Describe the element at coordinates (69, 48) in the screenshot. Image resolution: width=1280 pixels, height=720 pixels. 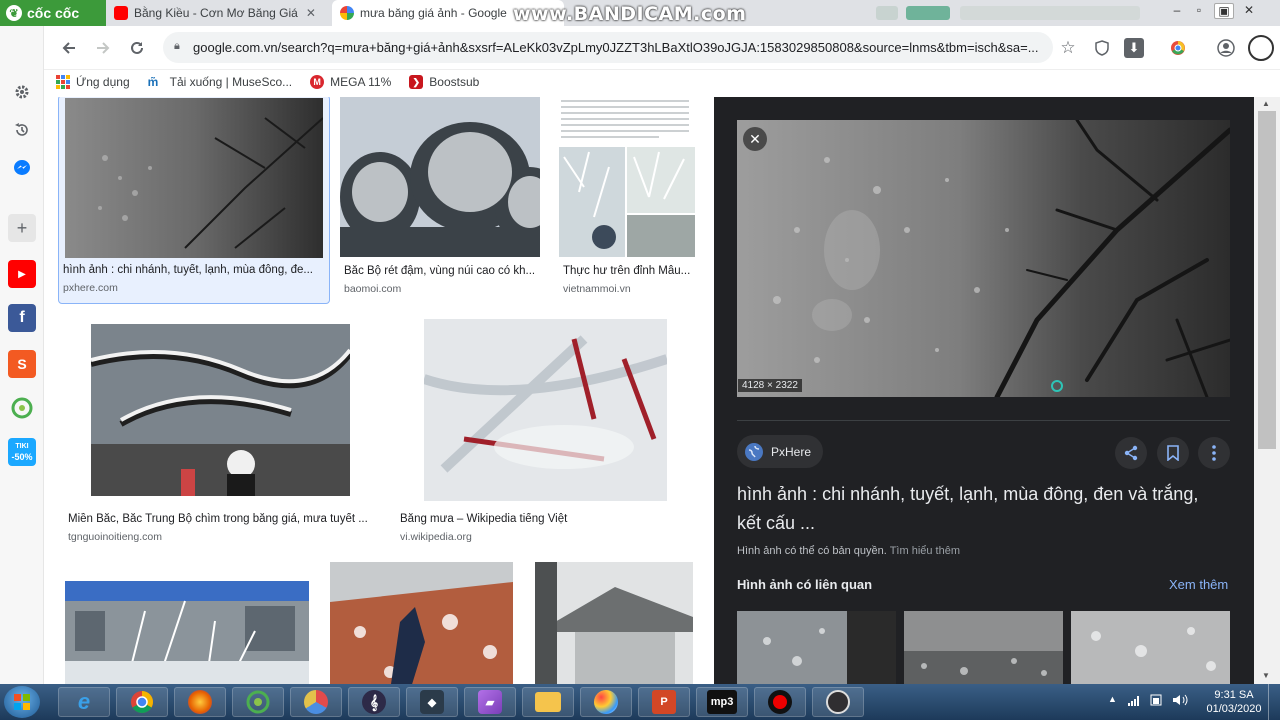
I see `back-icon` at that location.